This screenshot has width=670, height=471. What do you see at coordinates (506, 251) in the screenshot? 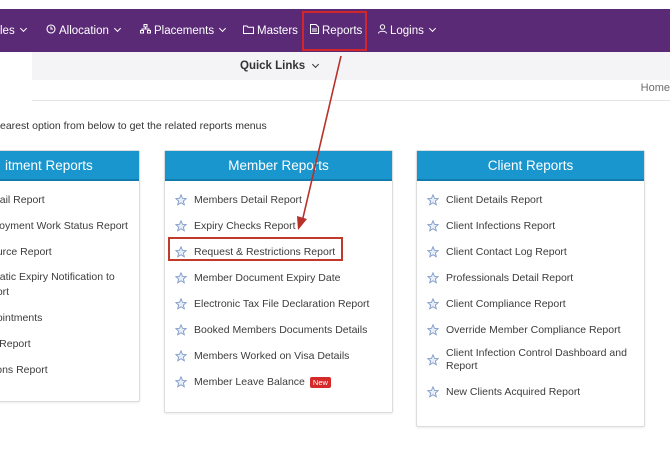
I see `report-link-label: Client Contact Log Report` at bounding box center [506, 251].